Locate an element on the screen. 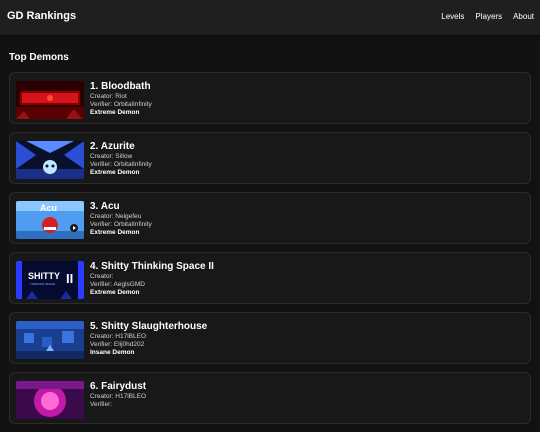 Image resolution: width=540 pixels, height=432 pixels. level-creator: Creator: Neigefeu is located at coordinates (116, 216).